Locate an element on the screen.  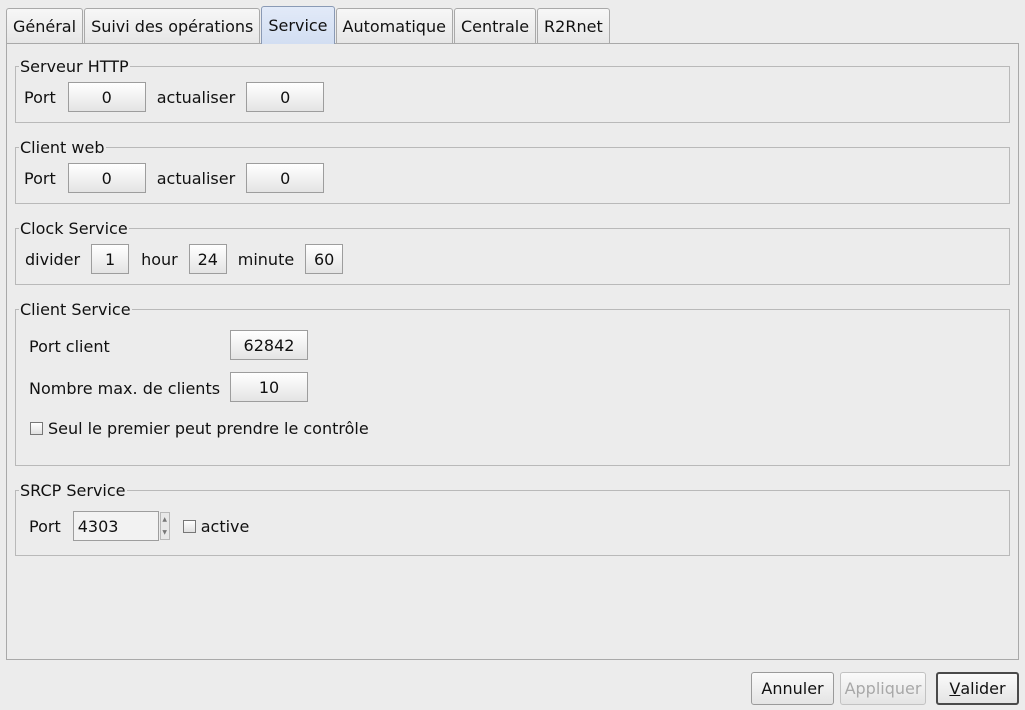
web-port-label: Port is located at coordinates (40, 178).